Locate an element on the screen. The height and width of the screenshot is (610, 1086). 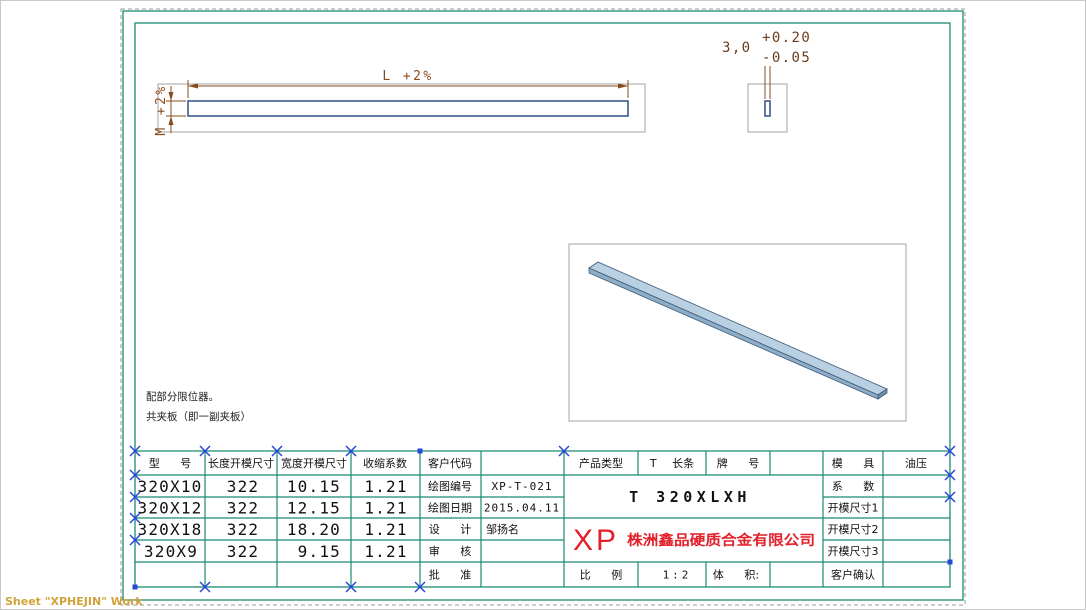
value-drawing-date: 2015.04.11 is located at coordinates (522, 508).